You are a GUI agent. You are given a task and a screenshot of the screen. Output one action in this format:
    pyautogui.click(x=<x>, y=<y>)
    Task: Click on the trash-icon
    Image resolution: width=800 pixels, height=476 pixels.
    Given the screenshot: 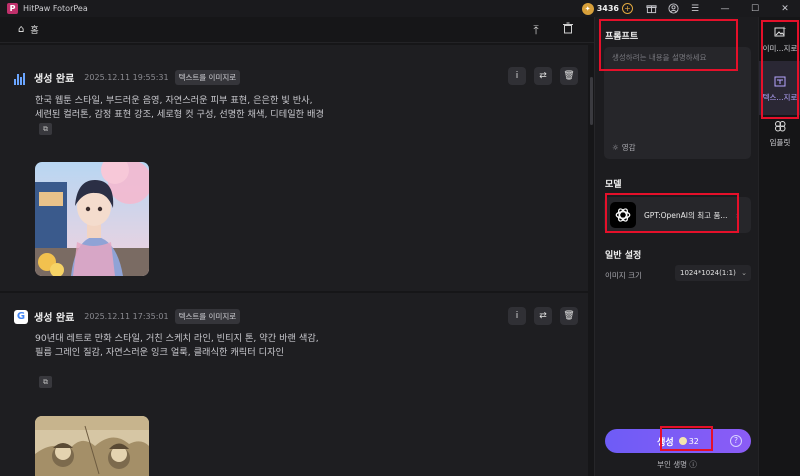 What is the action you would take?
    pyautogui.click(x=568, y=30)
    